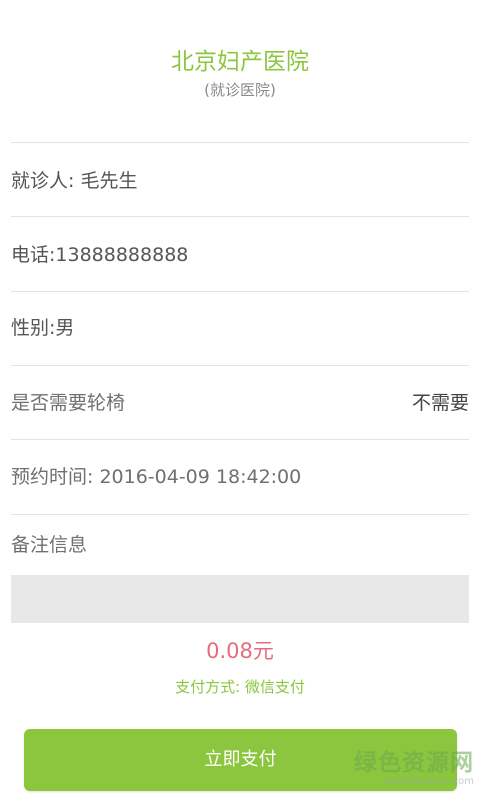  I want to click on gender-row: 性别:男, so click(43, 328).